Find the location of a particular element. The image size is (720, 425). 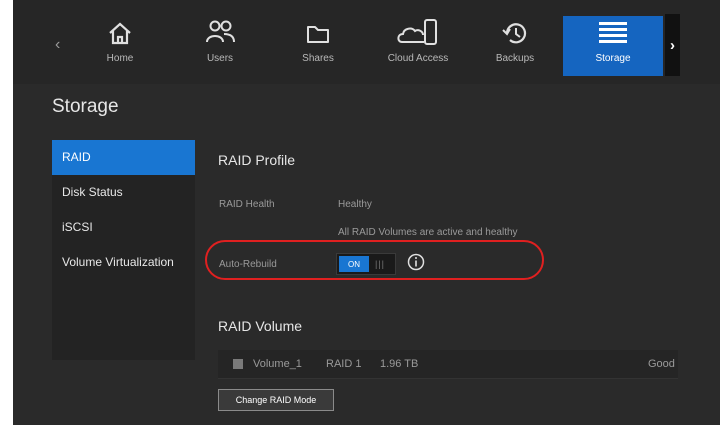

volume-status: Good is located at coordinates (661, 364).